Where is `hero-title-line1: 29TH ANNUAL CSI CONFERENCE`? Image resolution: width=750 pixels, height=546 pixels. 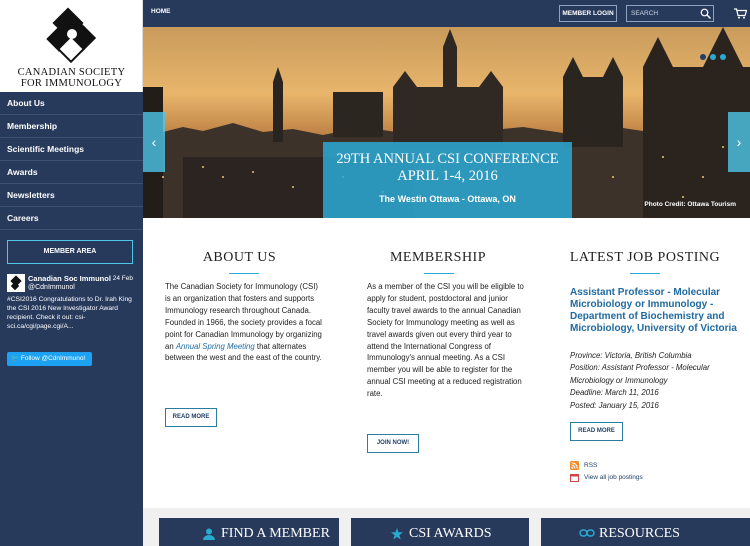 hero-title-line1: 29TH ANNUAL CSI CONFERENCE is located at coordinates (447, 159).